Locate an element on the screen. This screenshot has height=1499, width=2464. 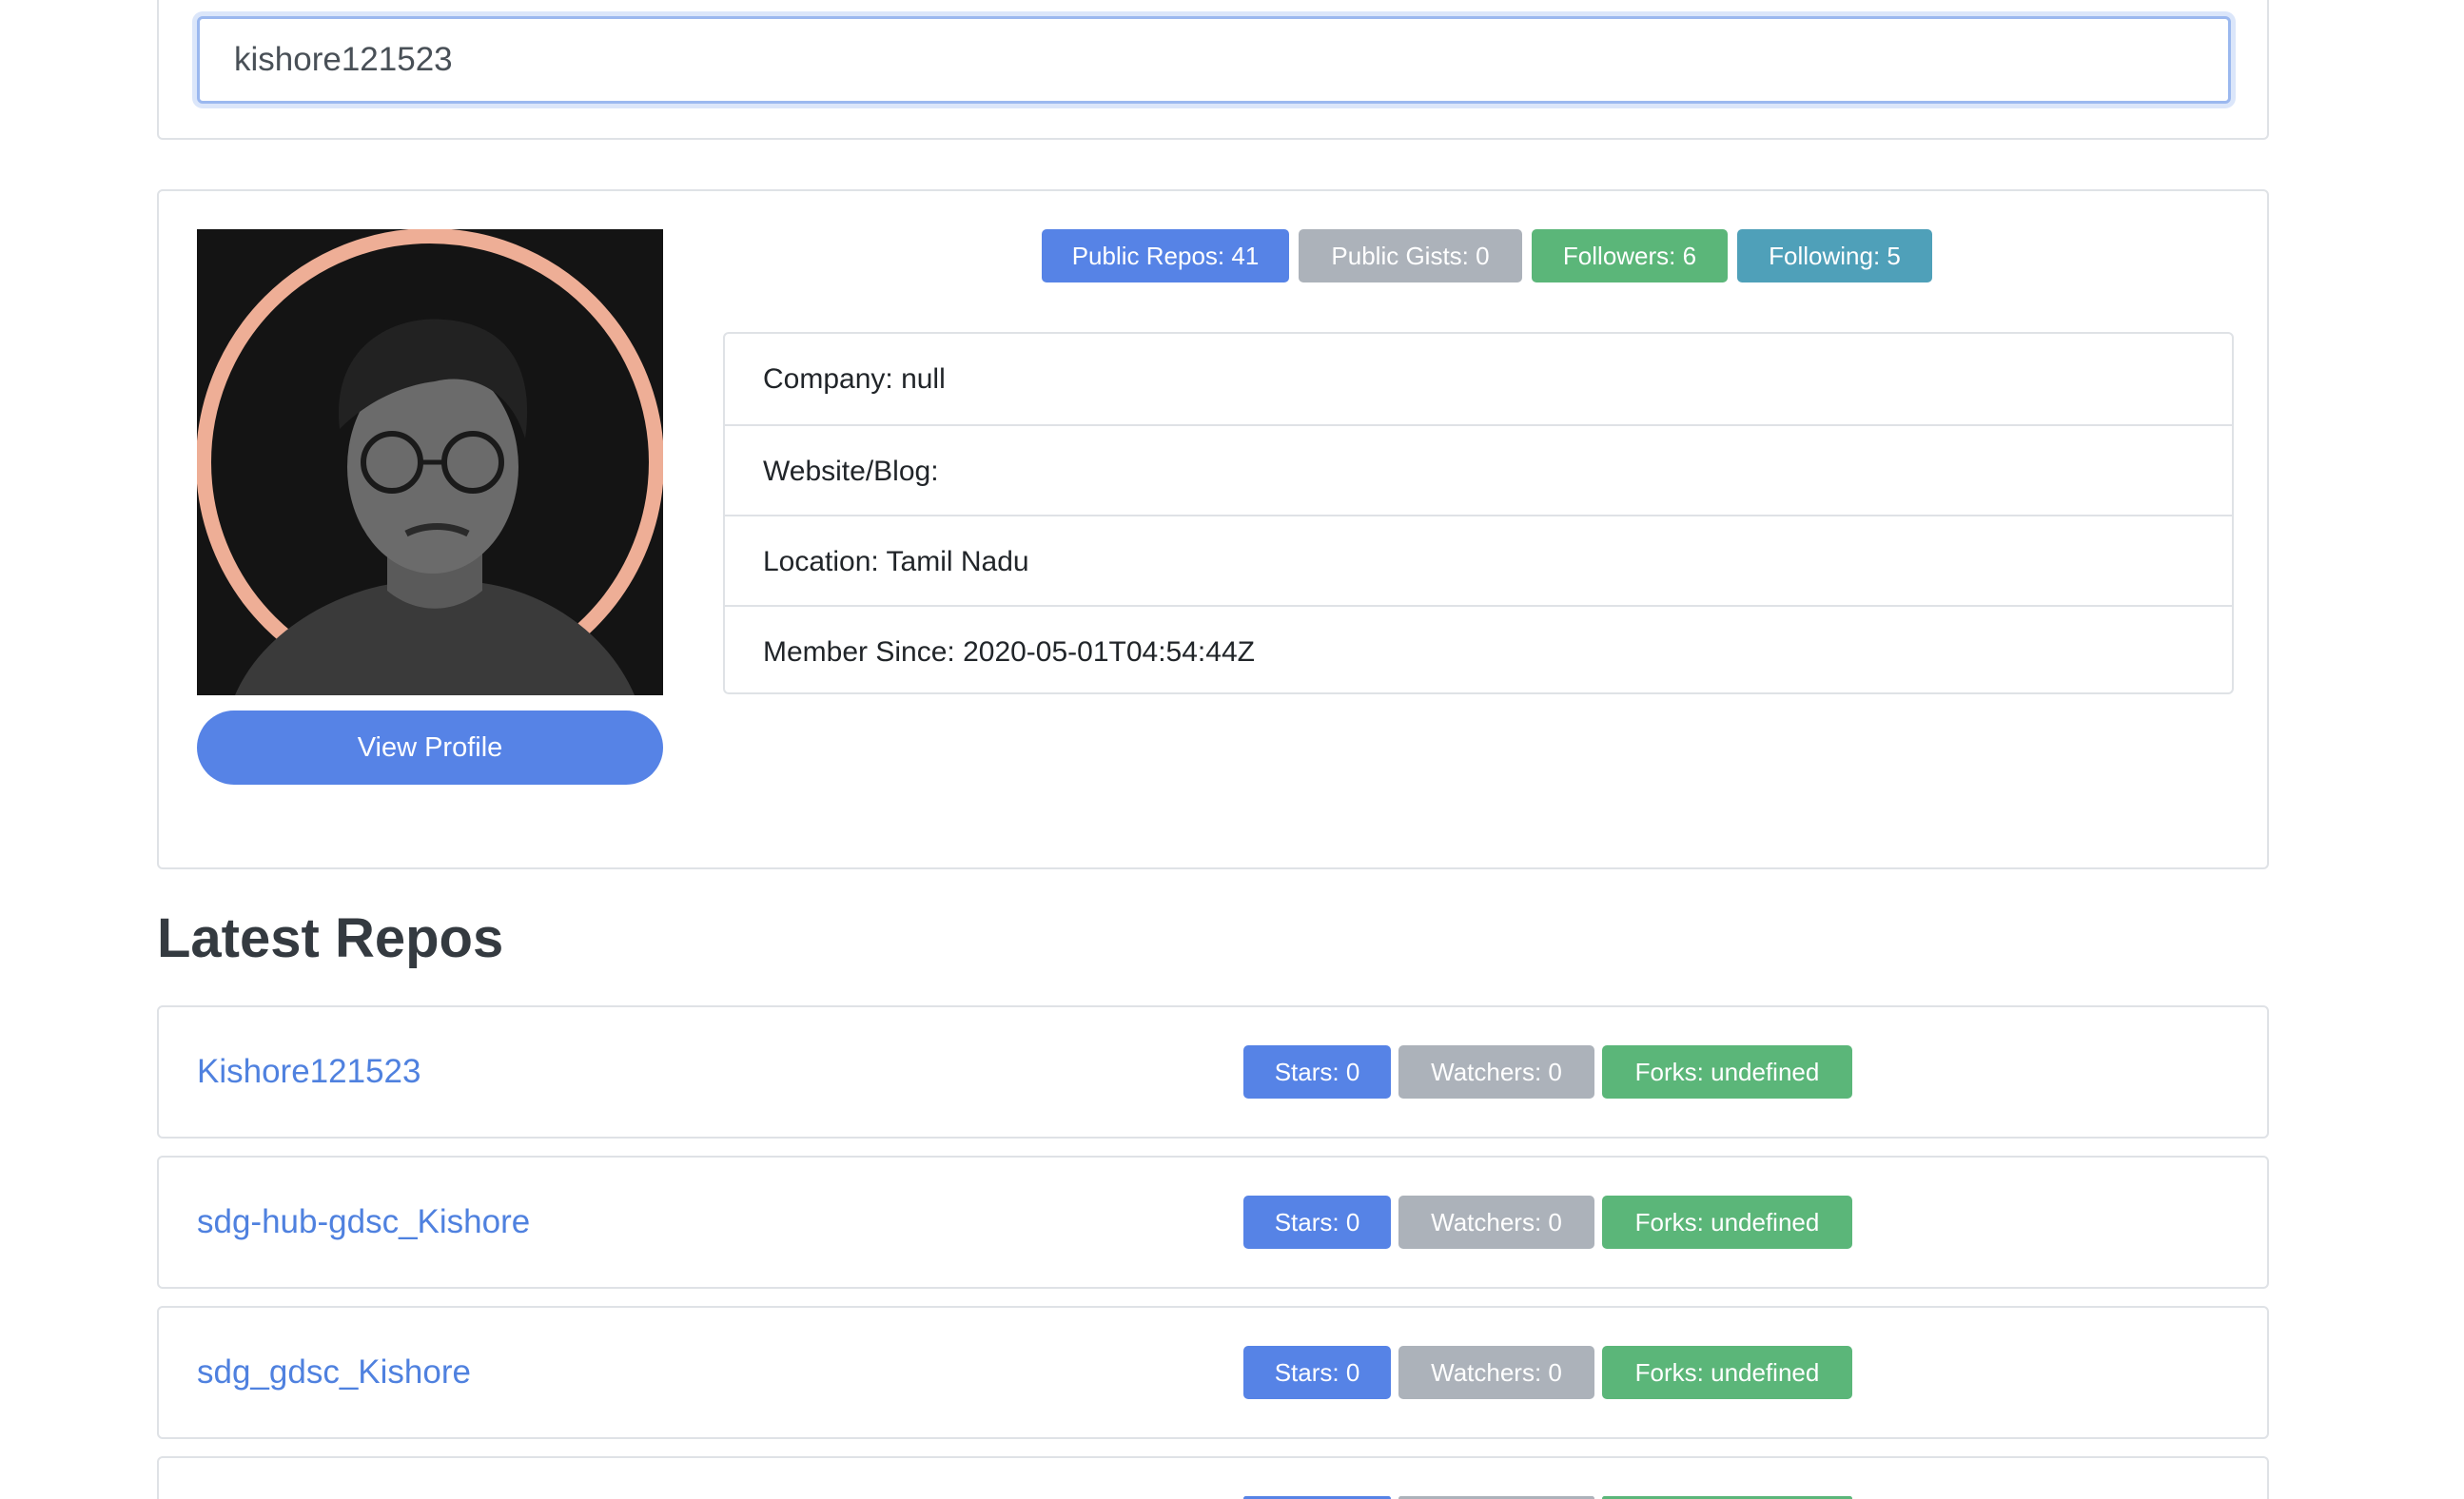
repo-card-partial is located at coordinates (1213, 1477).